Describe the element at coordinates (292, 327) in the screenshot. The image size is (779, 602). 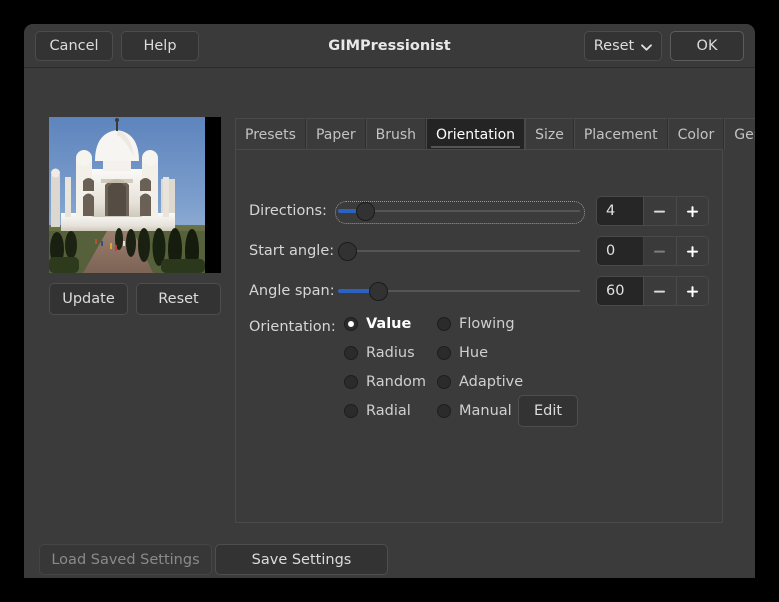
I see `orientation-group-label: Orientation:` at that location.